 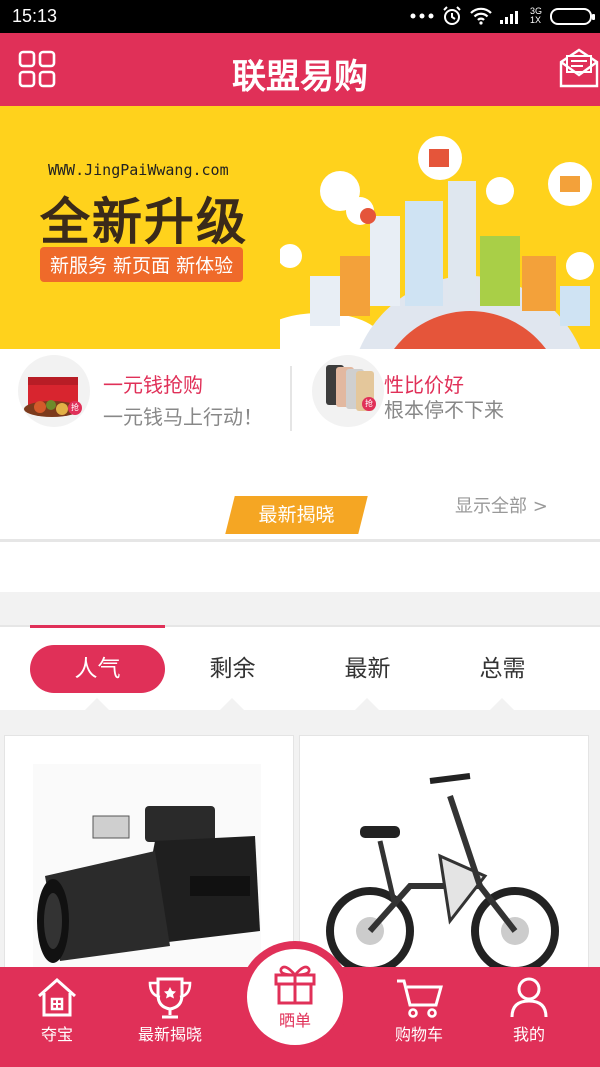 I want to click on show-order-inner: 晒单, so click(x=295, y=997).